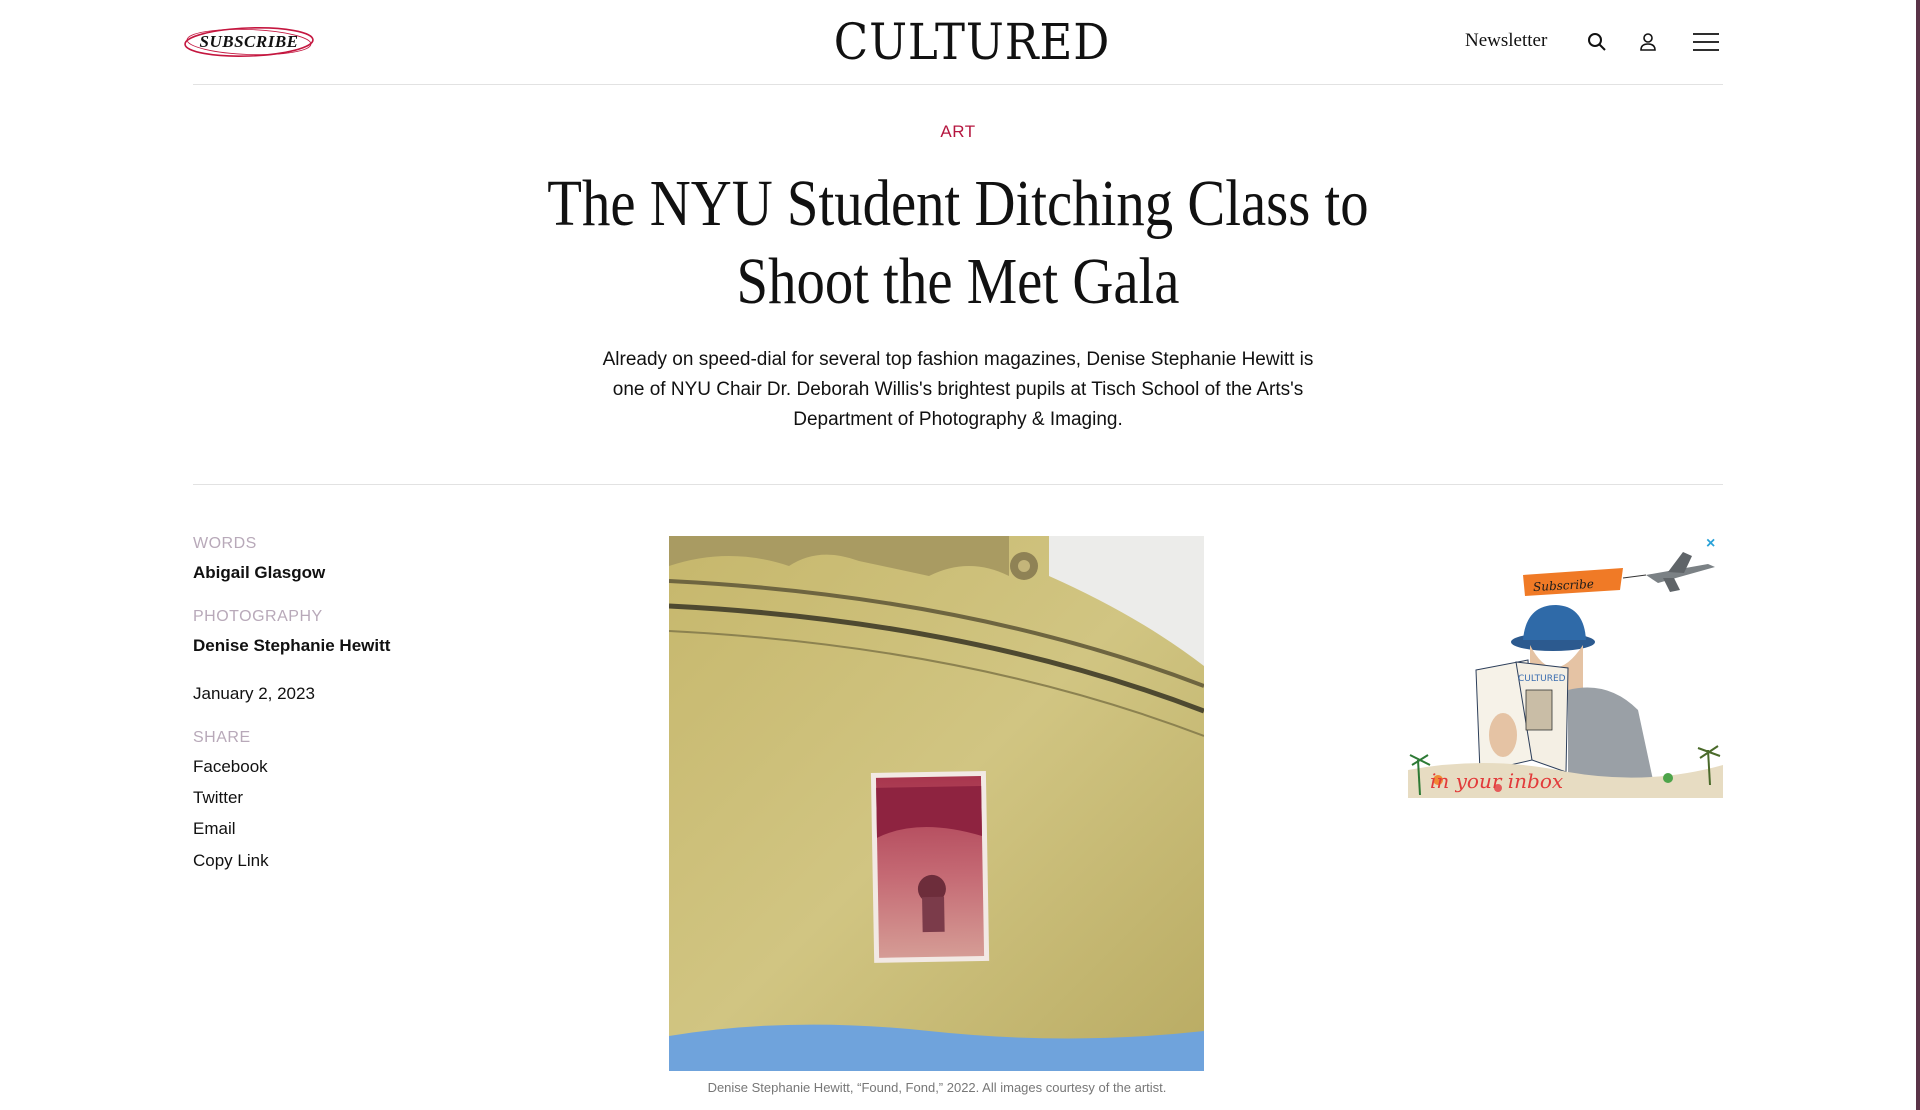  What do you see at coordinates (1648, 42) in the screenshot?
I see `user-icon` at bounding box center [1648, 42].